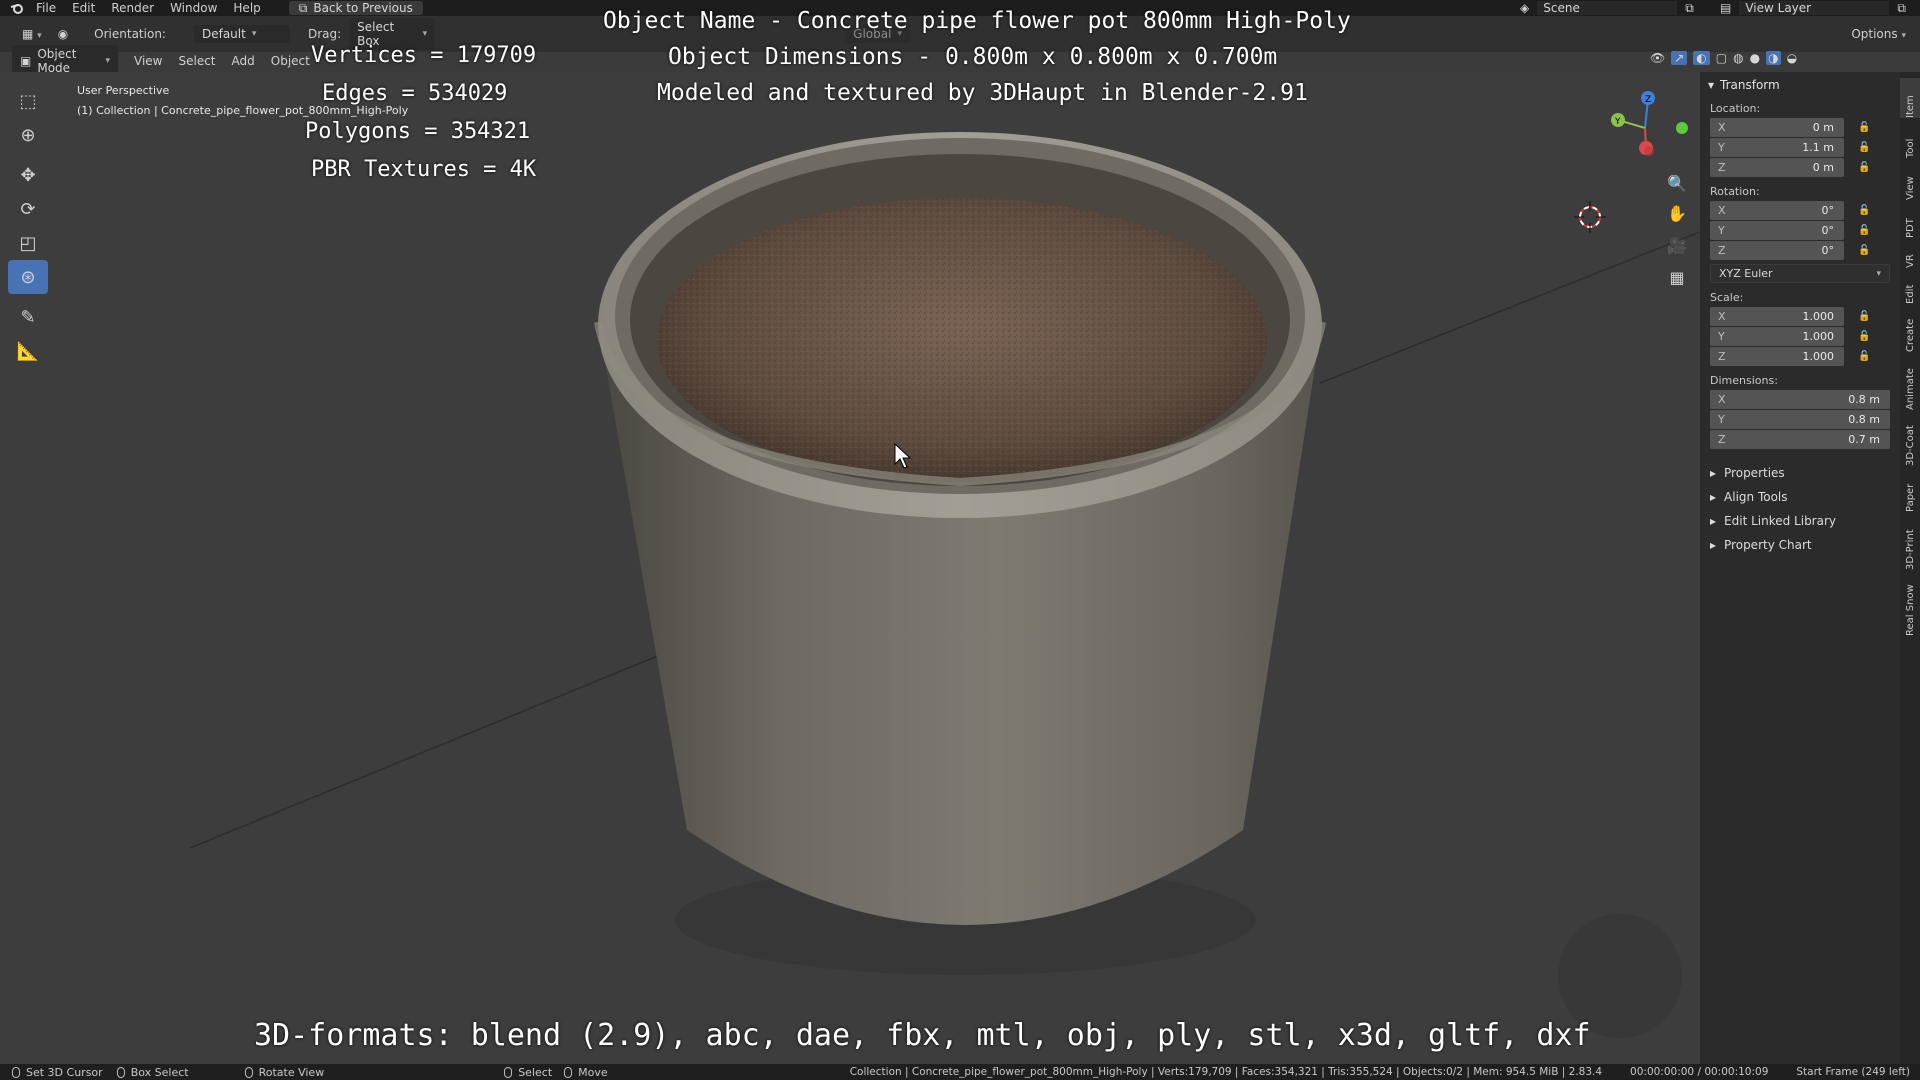  Describe the element at coordinates (28, 135) in the screenshot. I see `cursor-tool-icon: ⊕` at that location.